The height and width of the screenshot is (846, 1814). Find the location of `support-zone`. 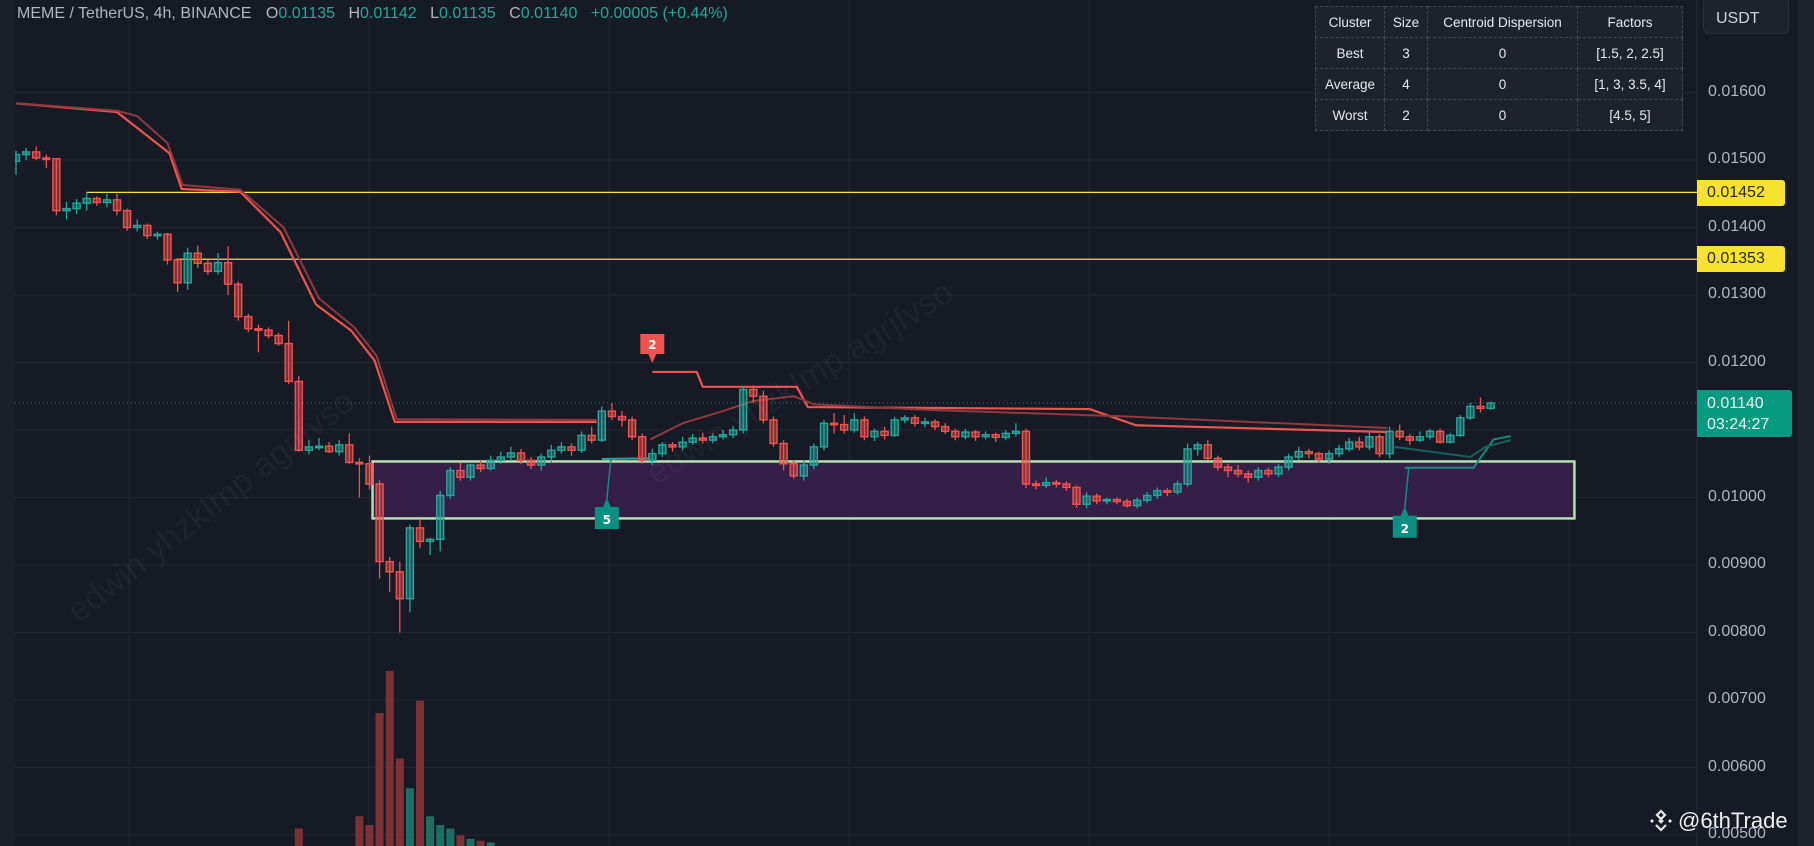

support-zone is located at coordinates (973, 490).